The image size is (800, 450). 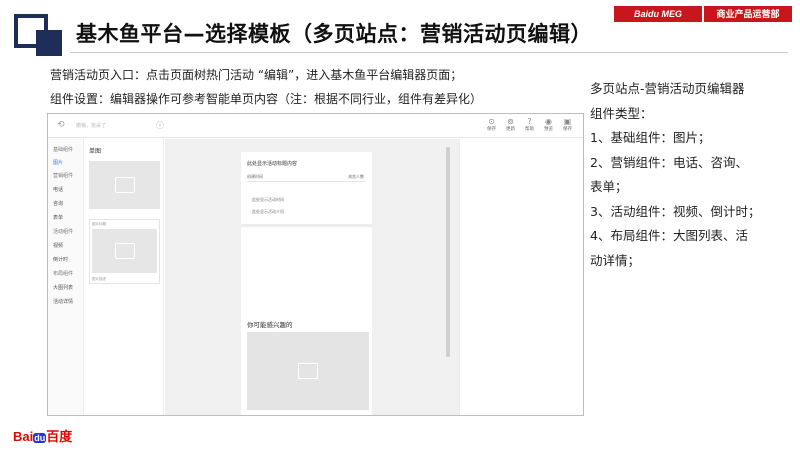 I want to click on toolbar-refresh-button: ⊚ 更新, so click(x=510, y=125).